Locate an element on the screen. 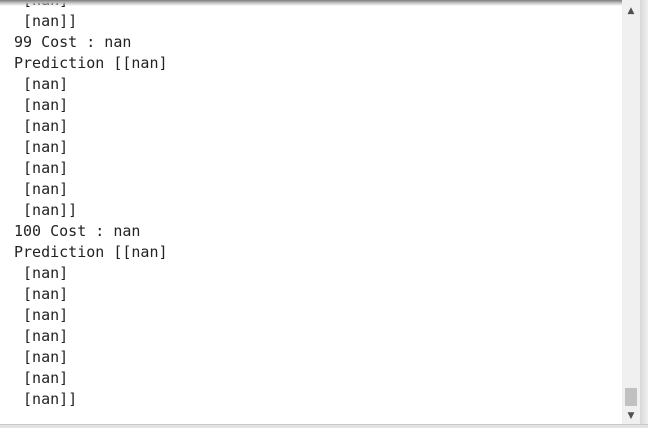 This screenshot has height=428, width=648. window-bottom-border is located at coordinates (324, 426).